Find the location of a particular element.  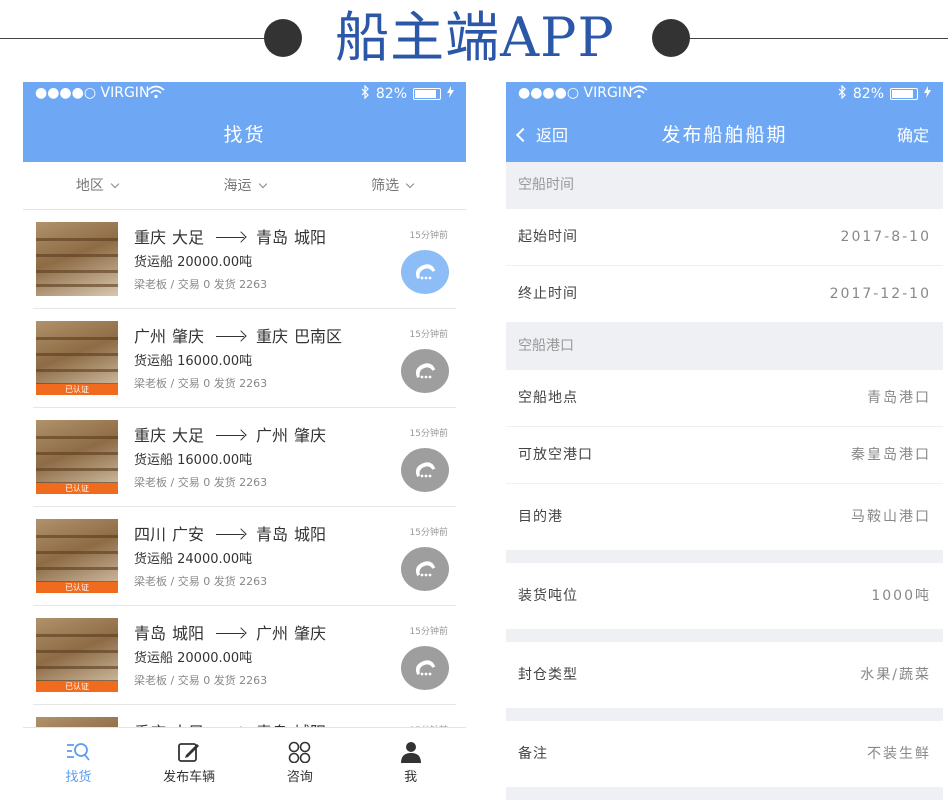

tab-bar: 找货 发布车辆 咨询 我 is located at coordinates (244, 763).